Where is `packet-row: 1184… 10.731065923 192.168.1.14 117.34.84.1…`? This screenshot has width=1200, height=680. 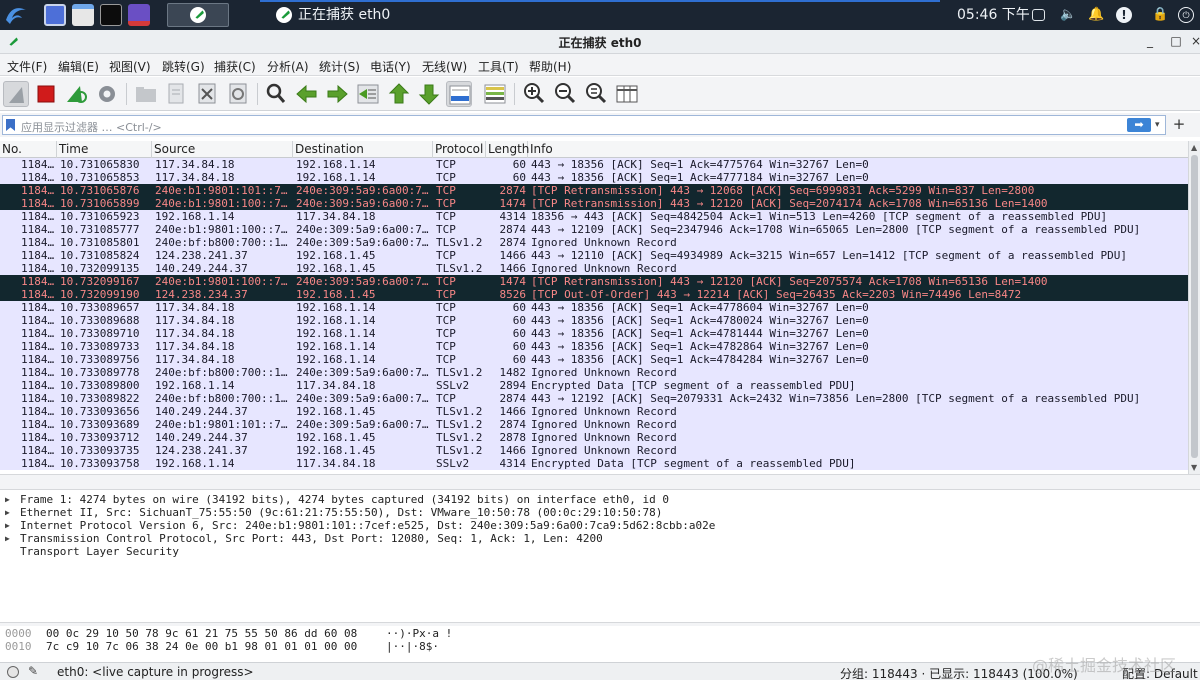
packet-row: 1184… 10.731065923 192.168.1.14 117.34.84.1… is located at coordinates (594, 216).